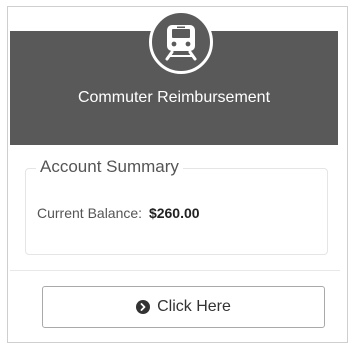 This screenshot has height=345, width=354. I want to click on balance-label: Current Balance:, so click(90, 213).